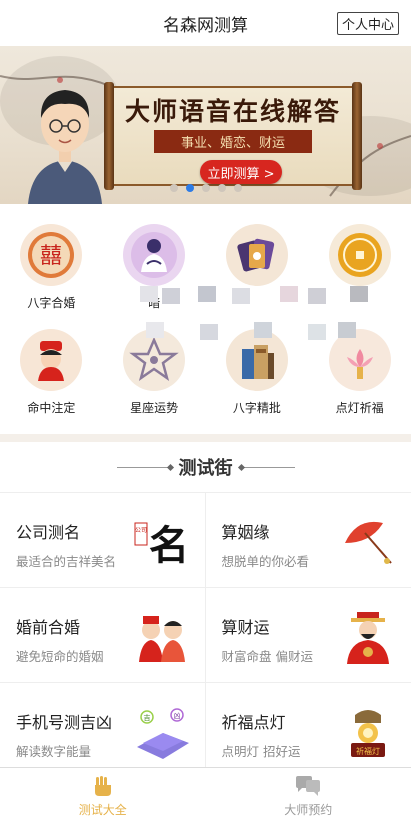 This screenshot has width=411, height=823. I want to click on grid-label: 星座运势, so click(154, 408).